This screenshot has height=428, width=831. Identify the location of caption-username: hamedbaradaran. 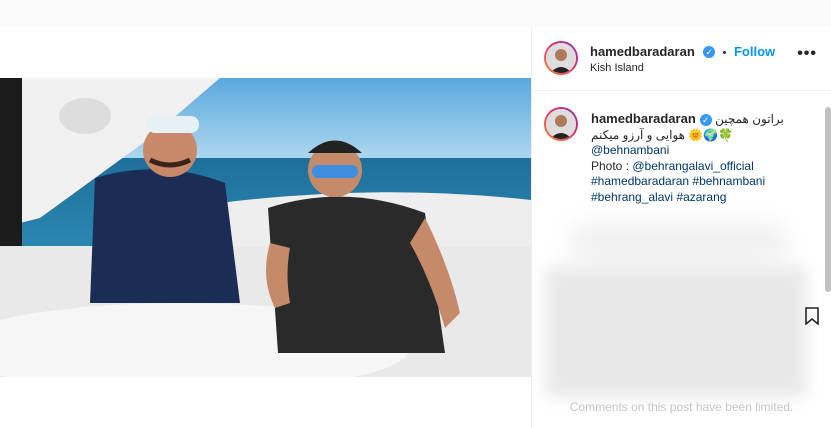
(643, 118).